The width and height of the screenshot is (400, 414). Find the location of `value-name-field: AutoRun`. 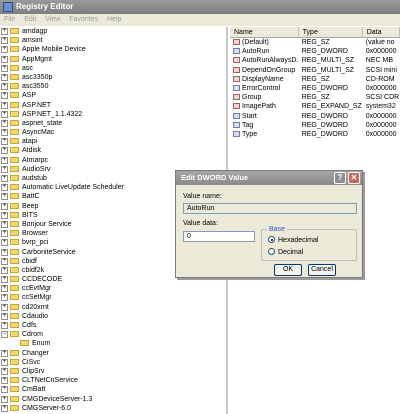

value-name-field: AutoRun is located at coordinates (270, 208).